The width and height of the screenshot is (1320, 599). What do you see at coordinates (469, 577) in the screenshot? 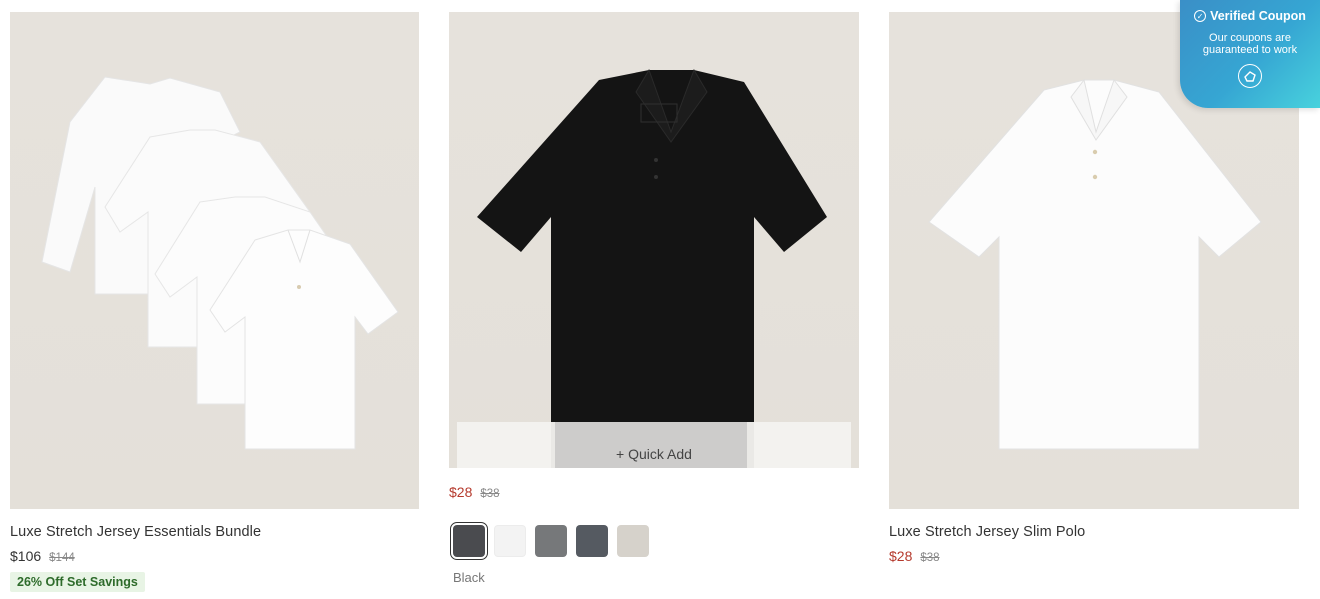
I see `selected-color-name: Black` at bounding box center [469, 577].